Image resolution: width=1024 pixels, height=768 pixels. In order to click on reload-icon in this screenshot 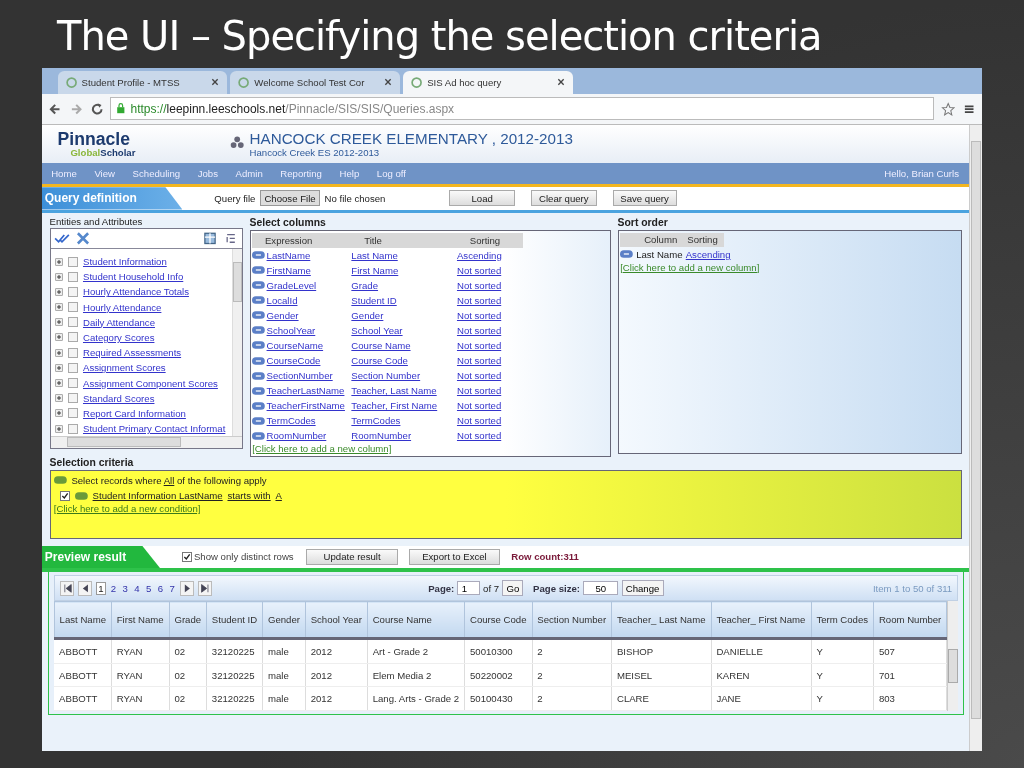, I will do `click(96, 108)`.